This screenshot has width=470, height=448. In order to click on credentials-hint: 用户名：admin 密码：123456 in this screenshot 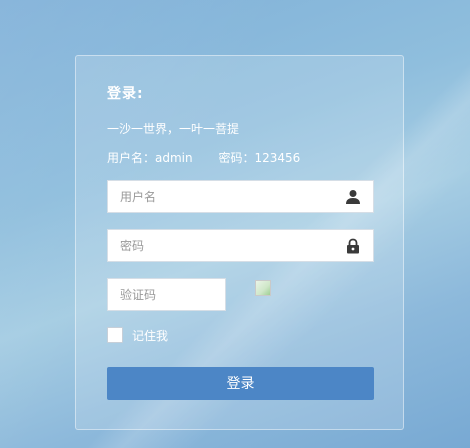, I will do `click(203, 157)`.